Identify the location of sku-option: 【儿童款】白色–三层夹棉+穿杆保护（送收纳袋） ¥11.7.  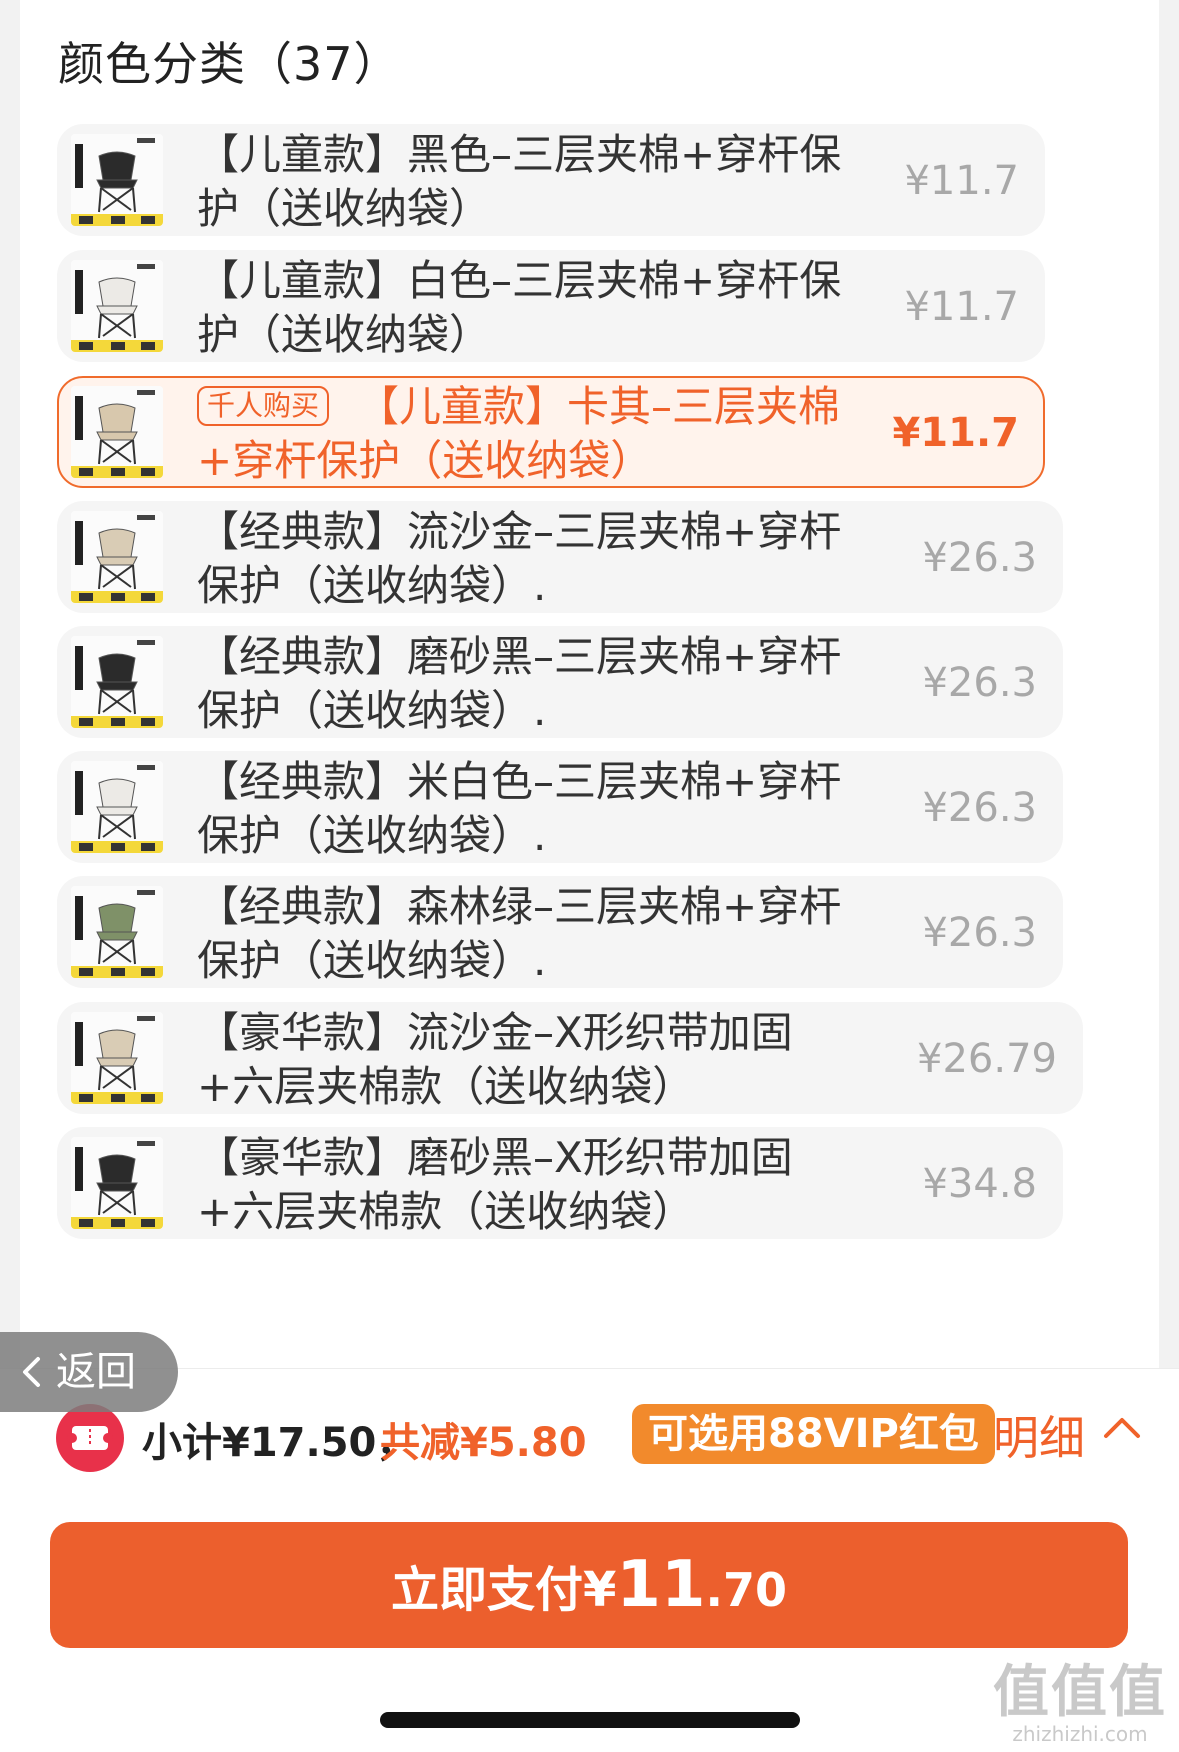
(551, 306).